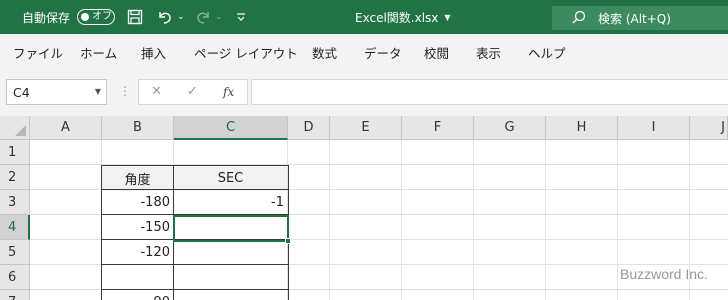  Describe the element at coordinates (634, 18) in the screenshot. I see `search-placeholder: 検索 (Alt+Q)` at that location.